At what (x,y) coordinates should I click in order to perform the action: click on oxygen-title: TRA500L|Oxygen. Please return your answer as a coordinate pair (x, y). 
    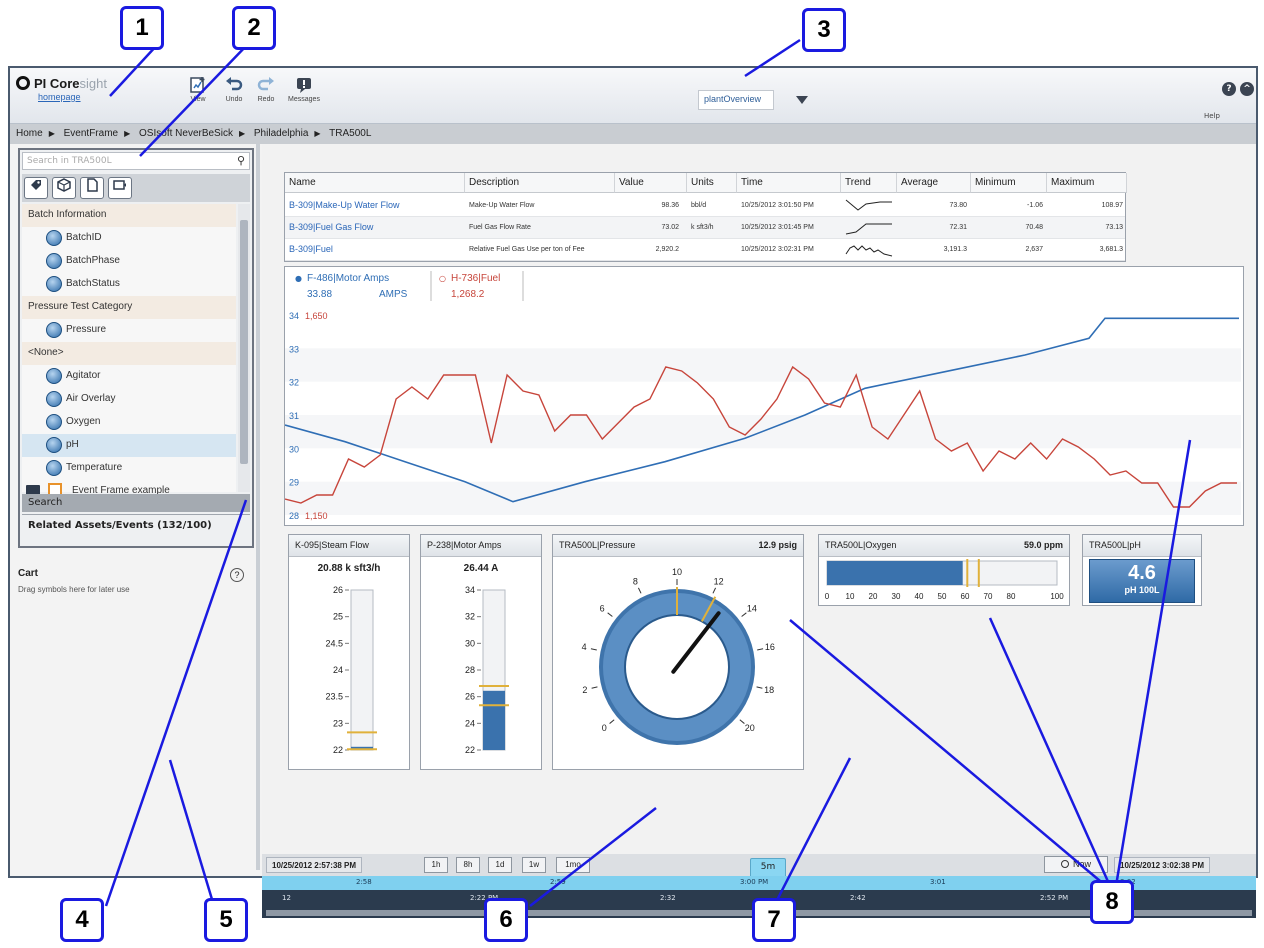
    Looking at the image, I should click on (861, 545).